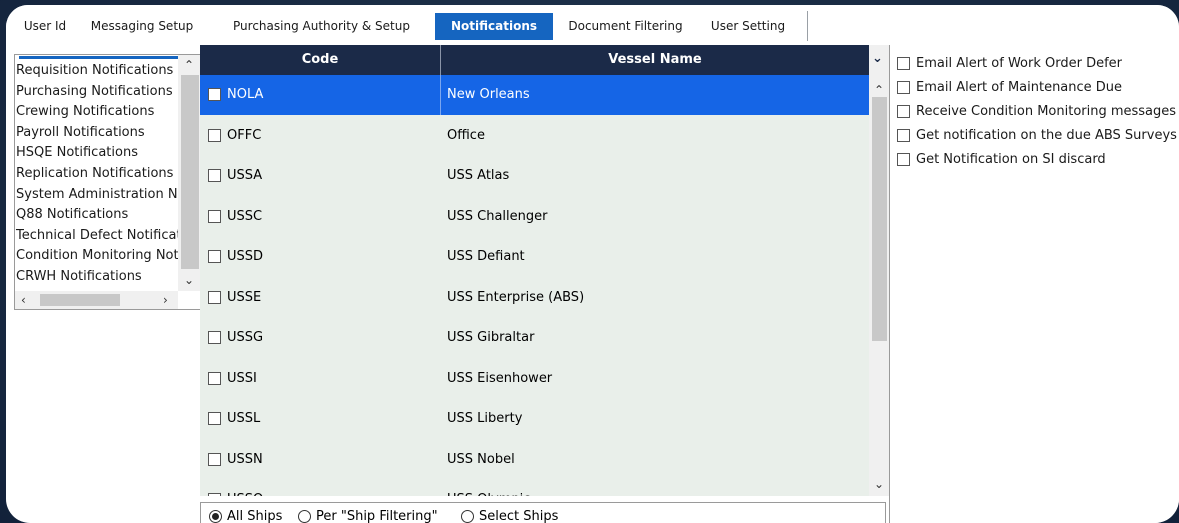 Image resolution: width=1179 pixels, height=523 pixels. What do you see at coordinates (142, 26) in the screenshot?
I see `tab-messaging-setup: Messaging Setup` at bounding box center [142, 26].